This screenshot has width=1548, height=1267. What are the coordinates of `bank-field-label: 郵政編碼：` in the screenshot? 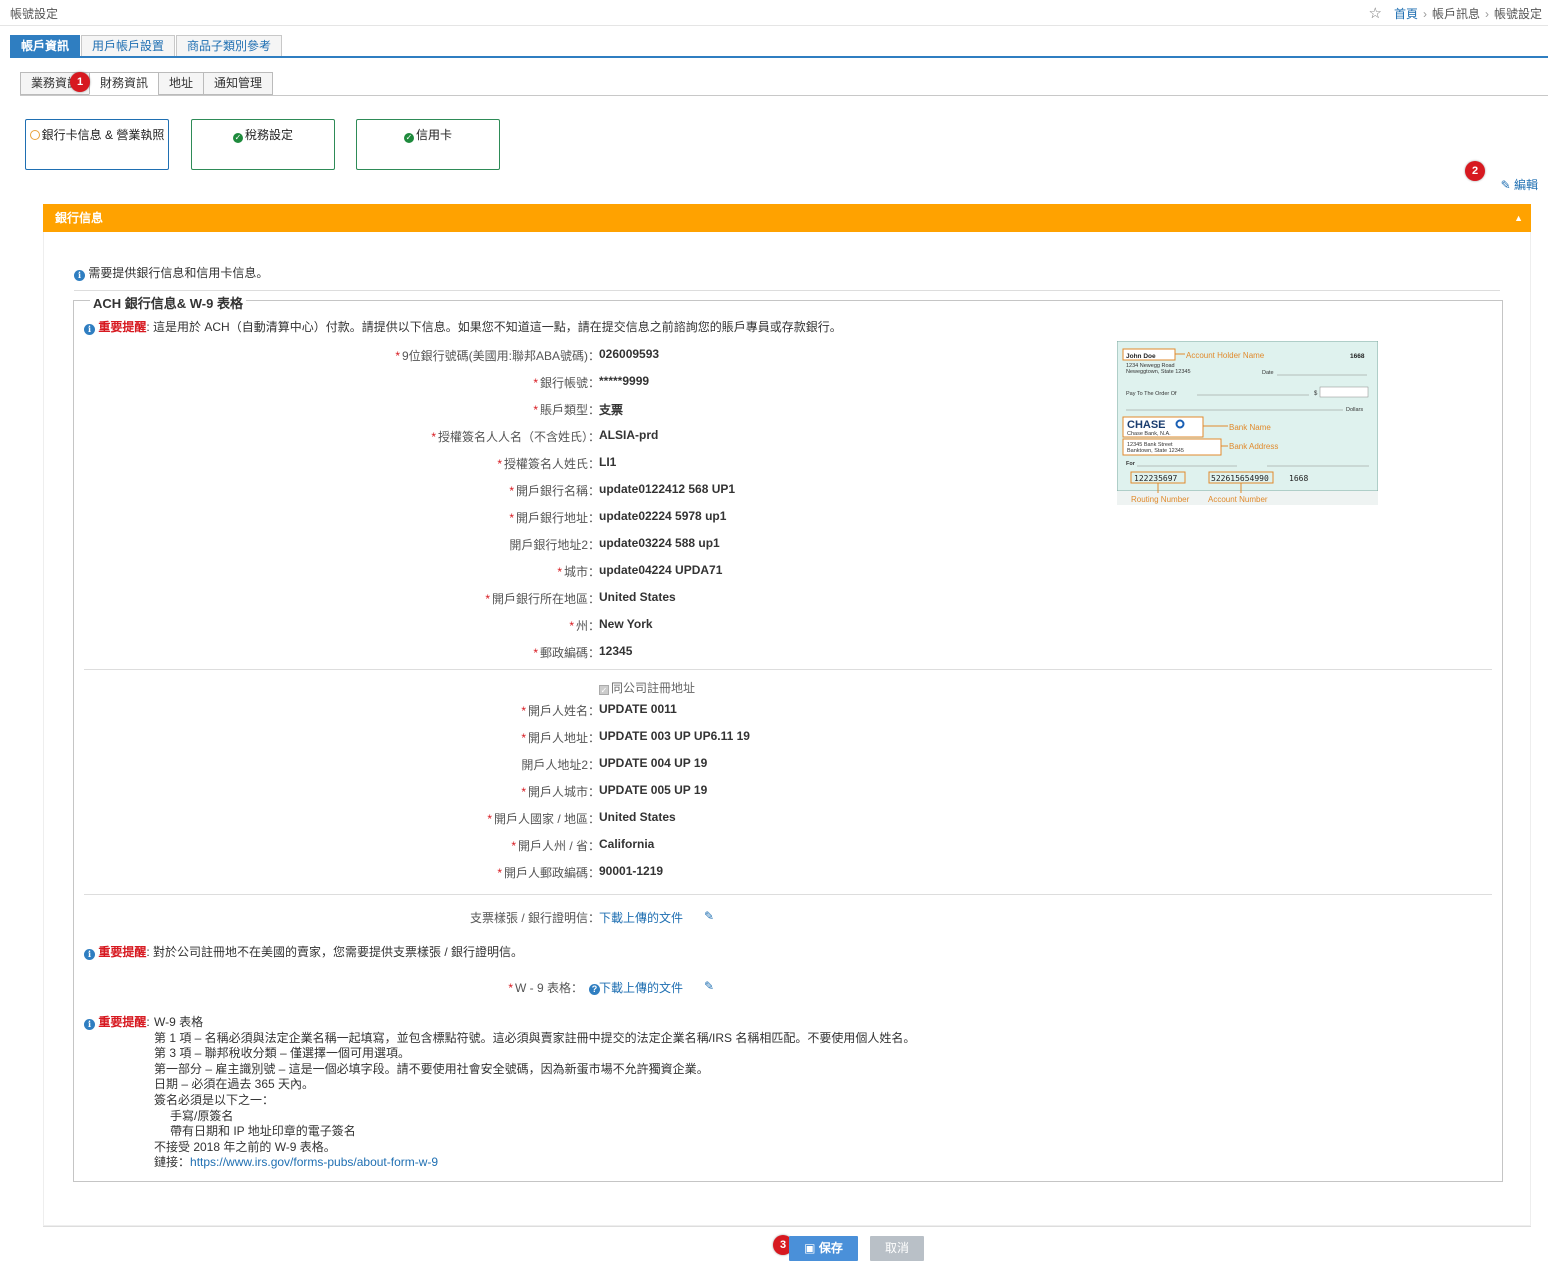 It's located at (569, 653).